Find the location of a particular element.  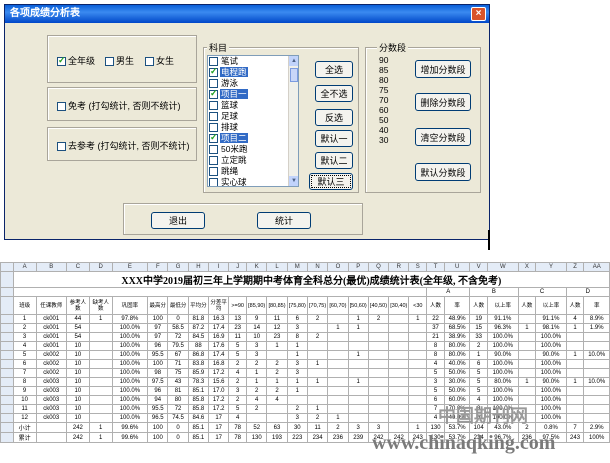

table-cell: 16.9 is located at coordinates (219, 337).